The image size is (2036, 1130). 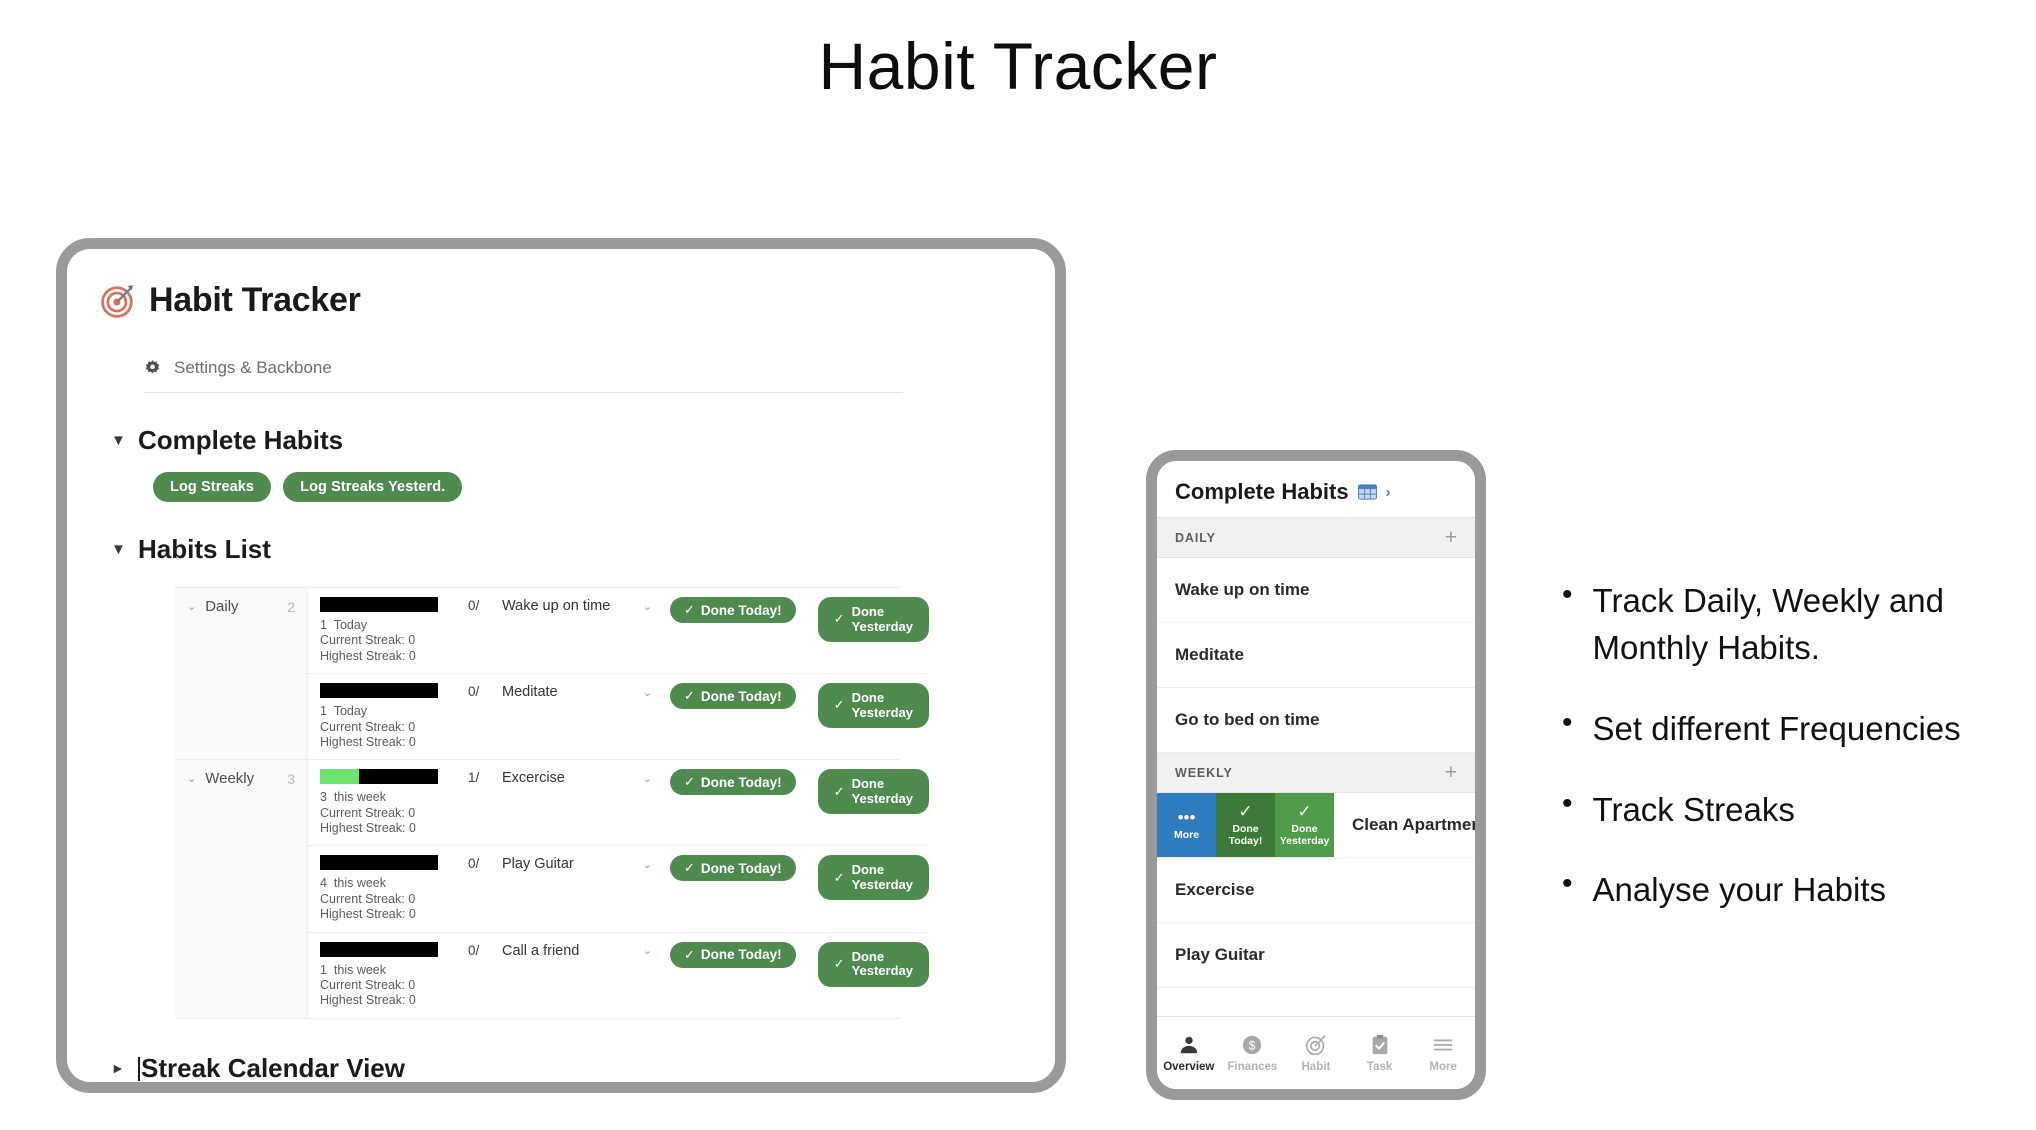 What do you see at coordinates (1443, 1053) in the screenshot?
I see `tab-more: More` at bounding box center [1443, 1053].